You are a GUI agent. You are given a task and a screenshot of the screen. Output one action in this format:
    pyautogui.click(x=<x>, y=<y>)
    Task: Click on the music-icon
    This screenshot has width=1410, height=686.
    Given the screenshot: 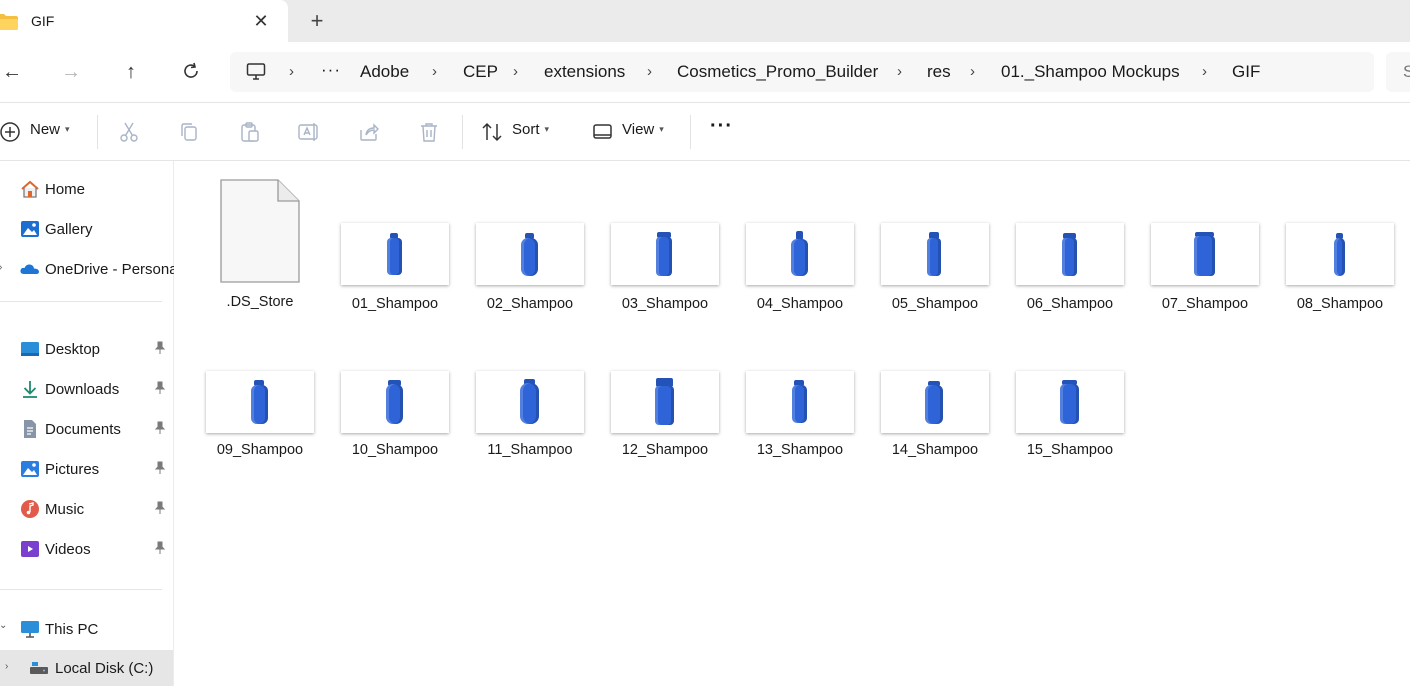 What is the action you would take?
    pyautogui.click(x=30, y=509)
    